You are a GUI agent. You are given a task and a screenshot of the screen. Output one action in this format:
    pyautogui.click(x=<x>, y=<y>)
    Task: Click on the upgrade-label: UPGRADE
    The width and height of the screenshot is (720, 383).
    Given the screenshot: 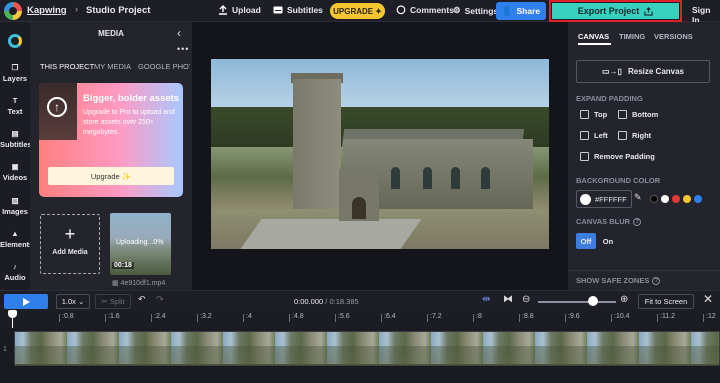 What is the action you would take?
    pyautogui.click(x=353, y=11)
    